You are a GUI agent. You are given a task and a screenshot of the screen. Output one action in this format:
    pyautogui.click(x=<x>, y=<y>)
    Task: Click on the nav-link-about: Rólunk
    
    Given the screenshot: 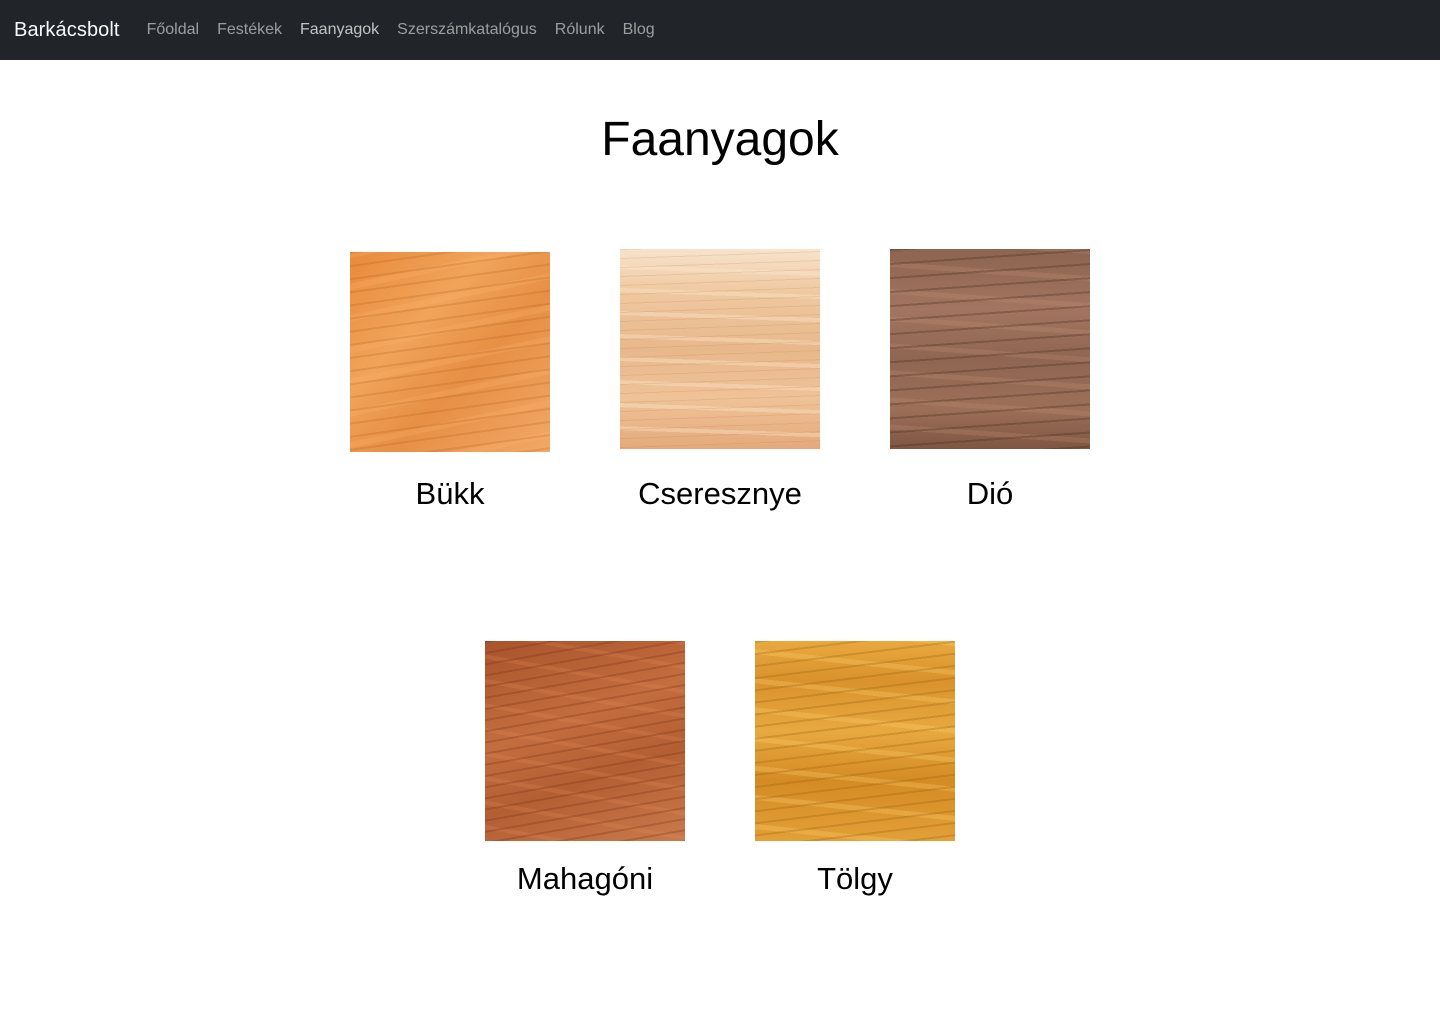 What is the action you would take?
    pyautogui.click(x=580, y=30)
    